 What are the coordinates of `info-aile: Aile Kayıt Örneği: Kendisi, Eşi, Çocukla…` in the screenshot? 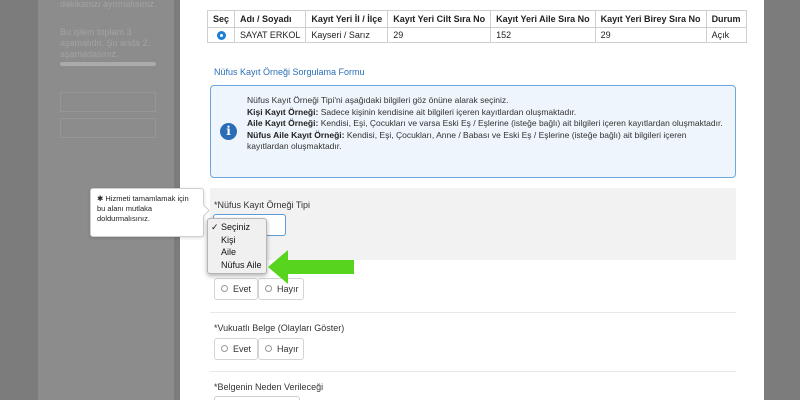 It's located at (485, 123).